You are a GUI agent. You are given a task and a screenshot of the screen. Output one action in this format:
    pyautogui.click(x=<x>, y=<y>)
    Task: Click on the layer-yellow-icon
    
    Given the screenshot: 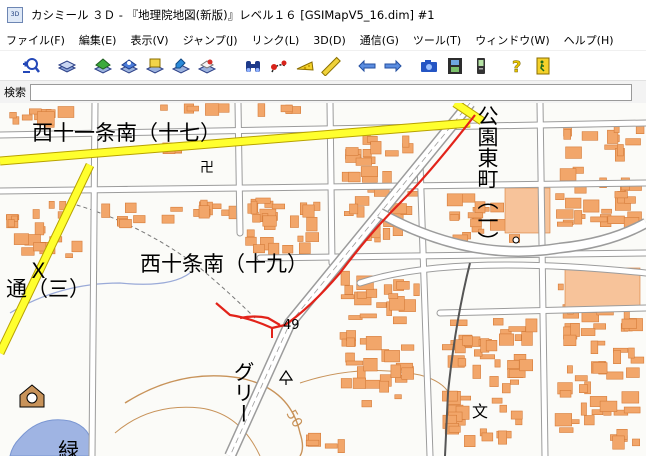 What is the action you would take?
    pyautogui.click(x=155, y=66)
    